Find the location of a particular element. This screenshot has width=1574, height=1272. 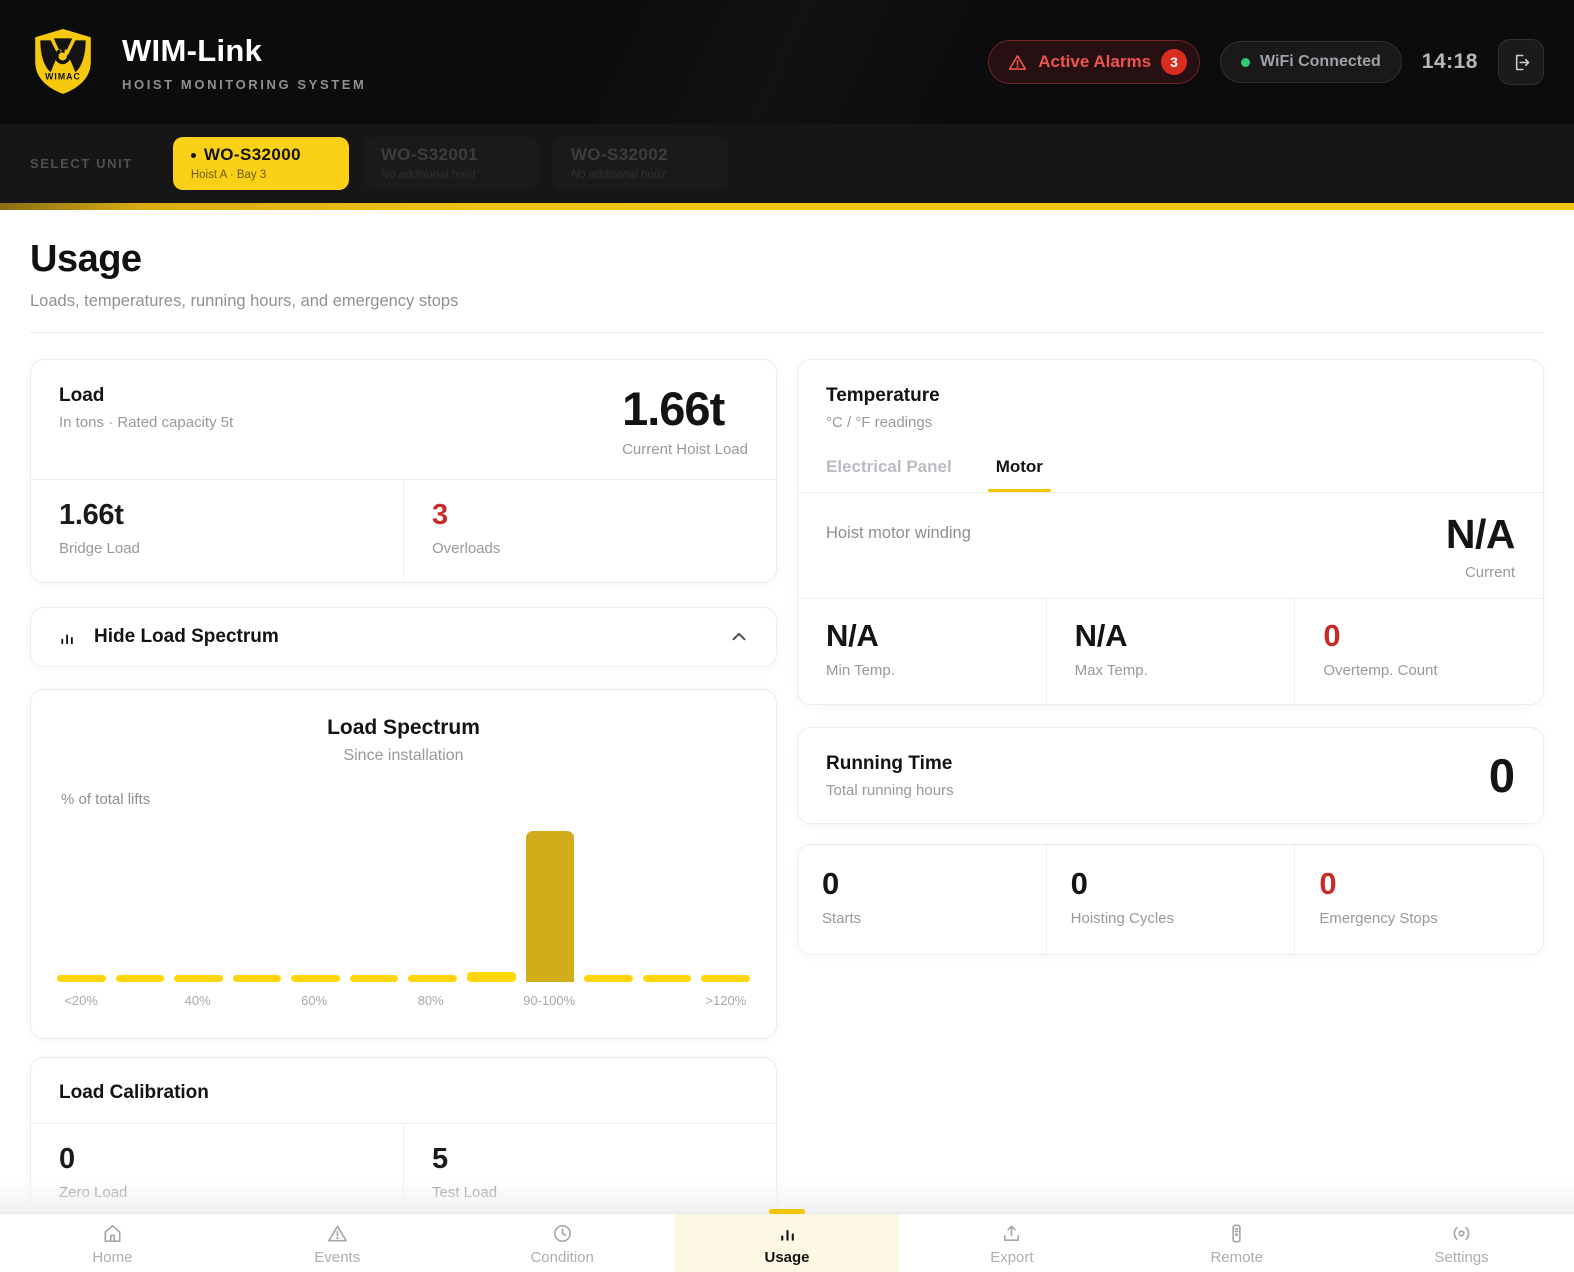

nav-item-usage: Usage is located at coordinates (787, 1240).